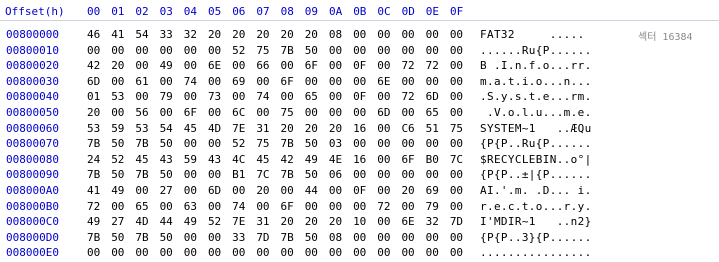 This screenshot has width=719, height=262. What do you see at coordinates (196, 128) in the screenshot?
I see `hex-byte: 45` at bounding box center [196, 128].